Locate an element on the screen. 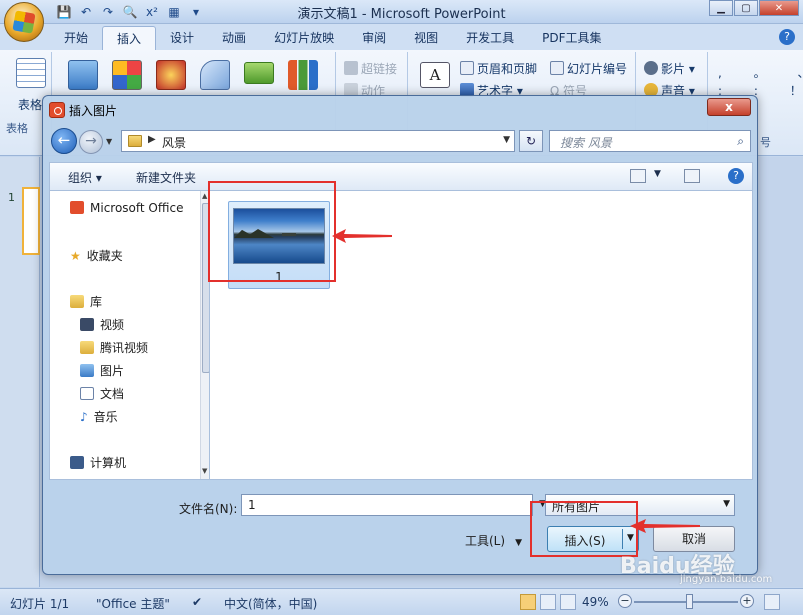  annotation-arrow-icon is located at coordinates (362, 236).